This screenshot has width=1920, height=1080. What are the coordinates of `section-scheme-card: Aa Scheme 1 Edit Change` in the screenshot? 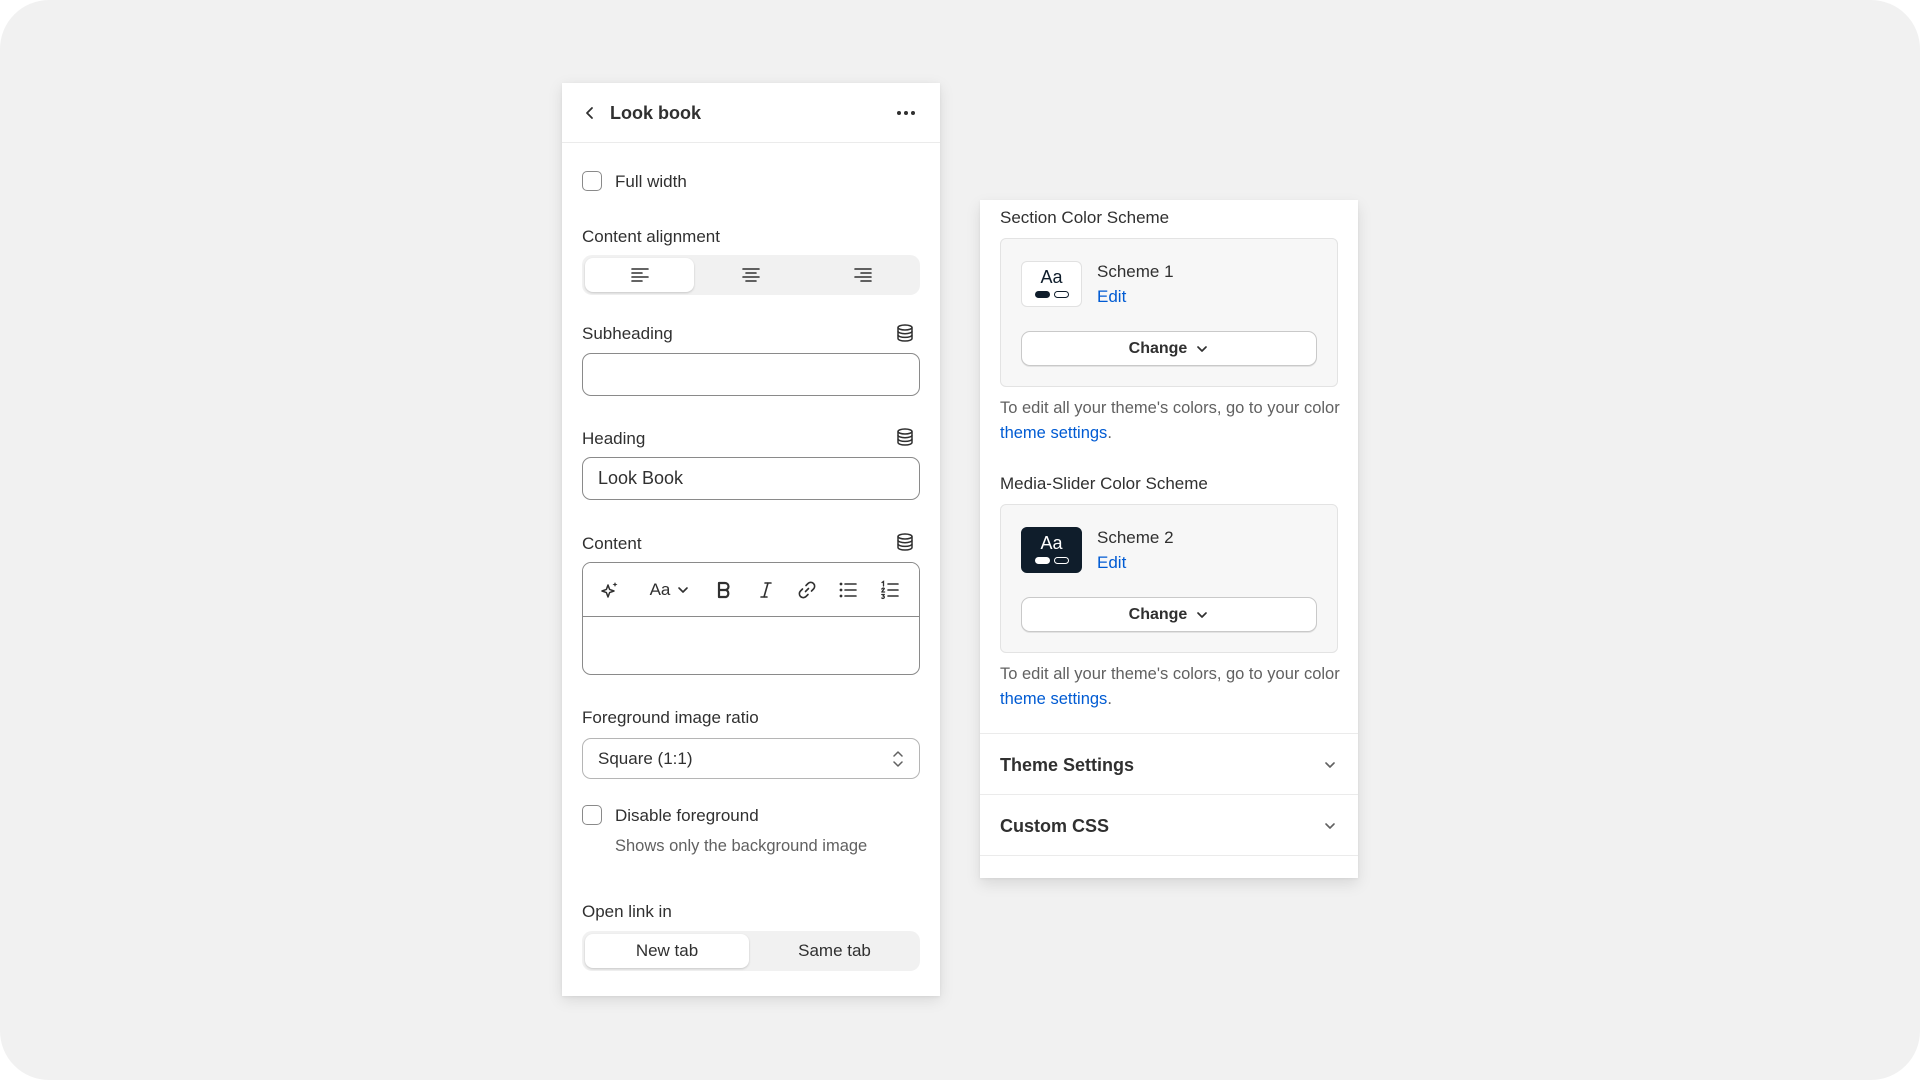 It's located at (1169, 312).